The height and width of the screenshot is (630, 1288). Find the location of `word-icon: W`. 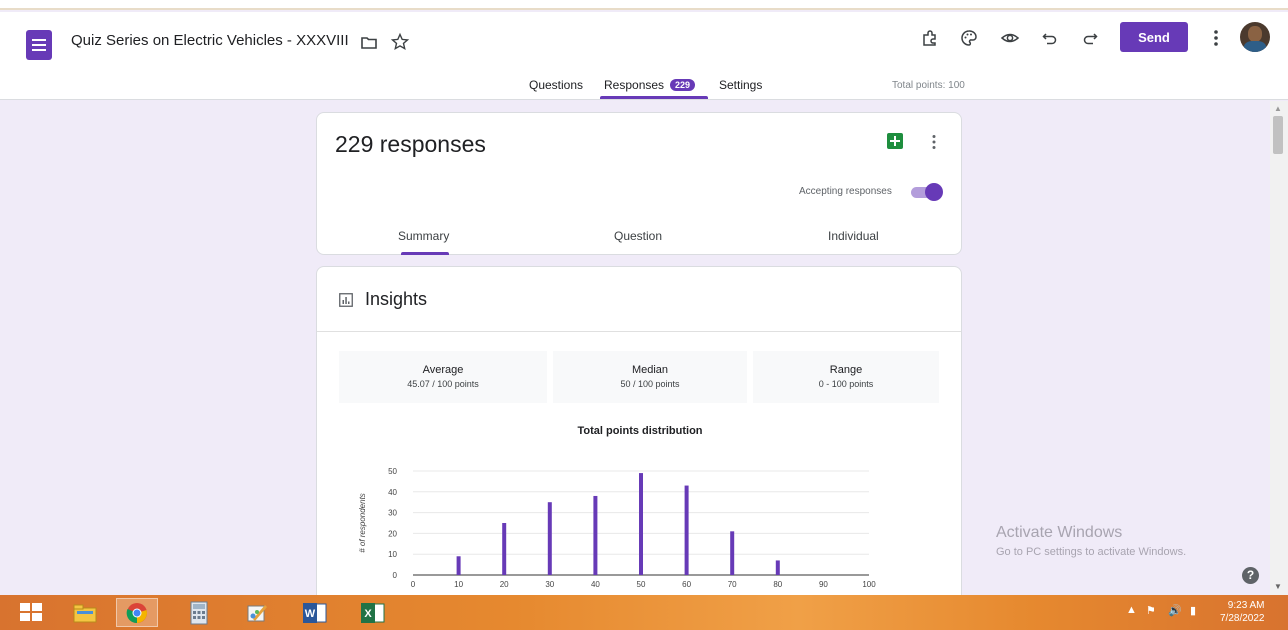

word-icon: W is located at coordinates (315, 612).